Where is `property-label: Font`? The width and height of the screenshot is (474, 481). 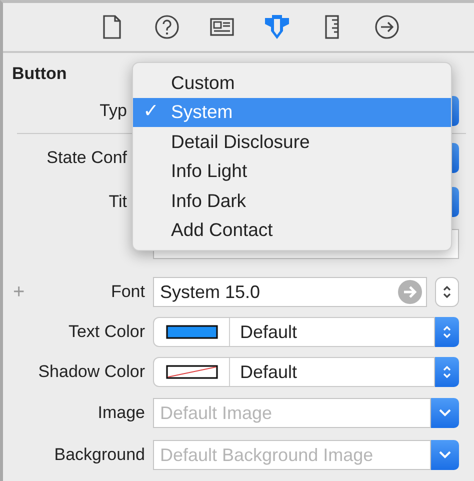
property-label: Font is located at coordinates (127, 292).